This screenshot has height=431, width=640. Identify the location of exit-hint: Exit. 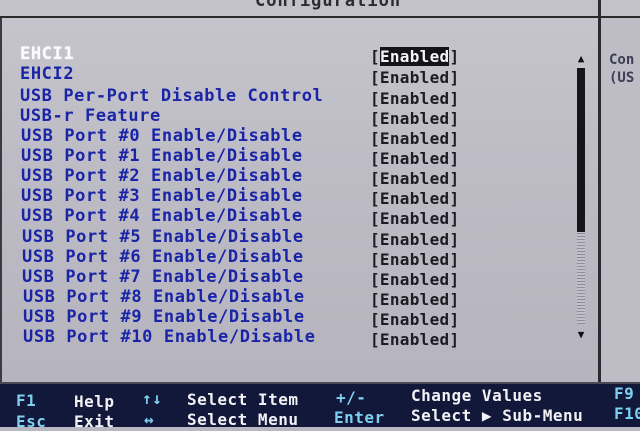
(94, 421).